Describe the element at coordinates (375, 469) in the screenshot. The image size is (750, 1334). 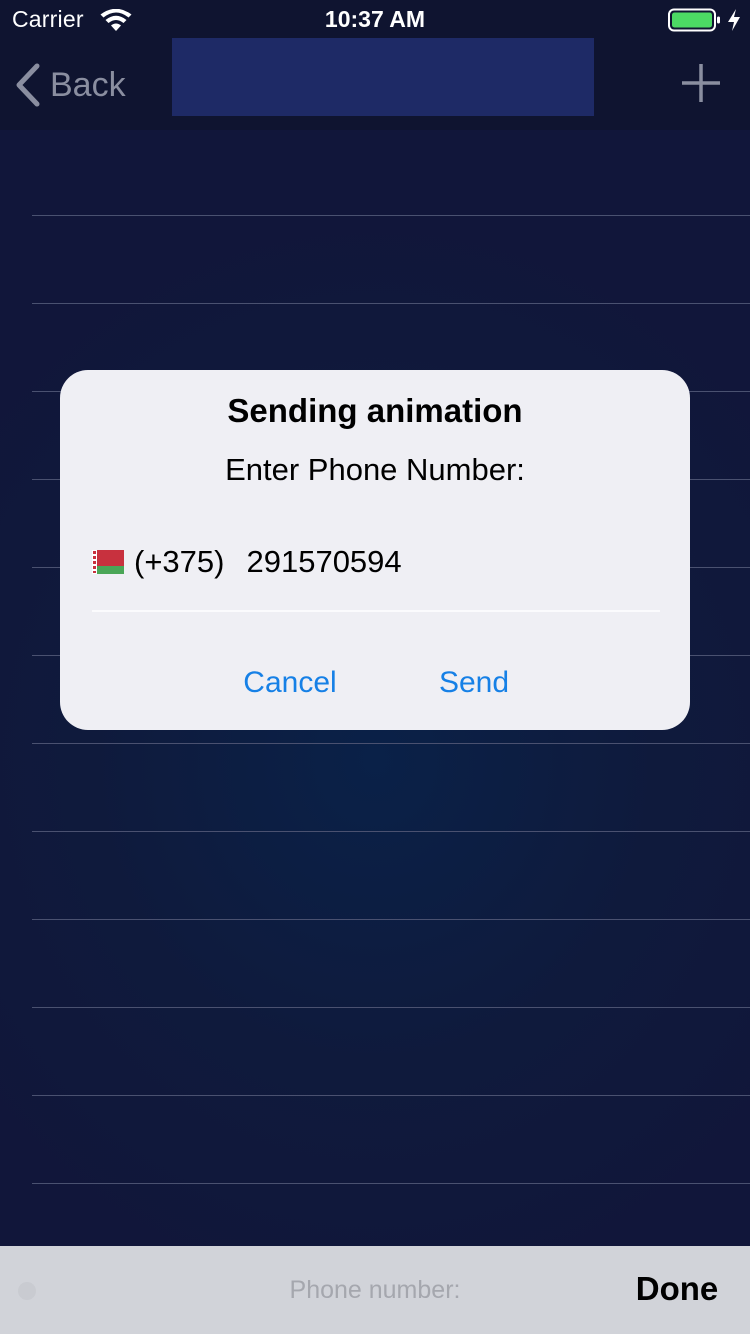
I see `alert-message: Enter Phone Number:` at that location.